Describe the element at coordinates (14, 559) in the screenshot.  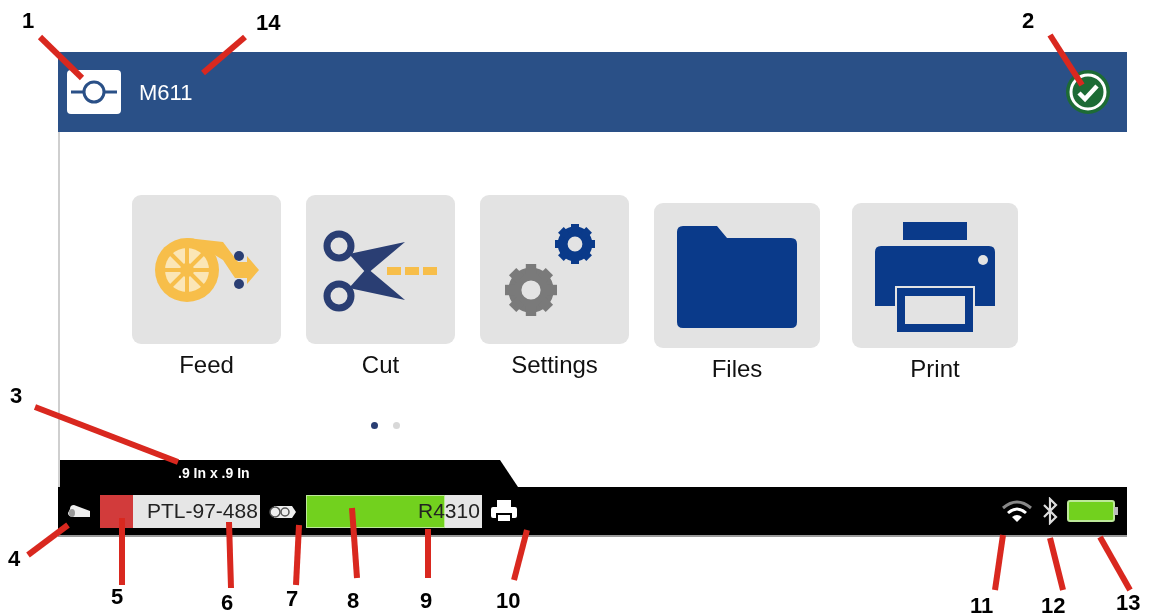
I see `callout-number: 4` at that location.